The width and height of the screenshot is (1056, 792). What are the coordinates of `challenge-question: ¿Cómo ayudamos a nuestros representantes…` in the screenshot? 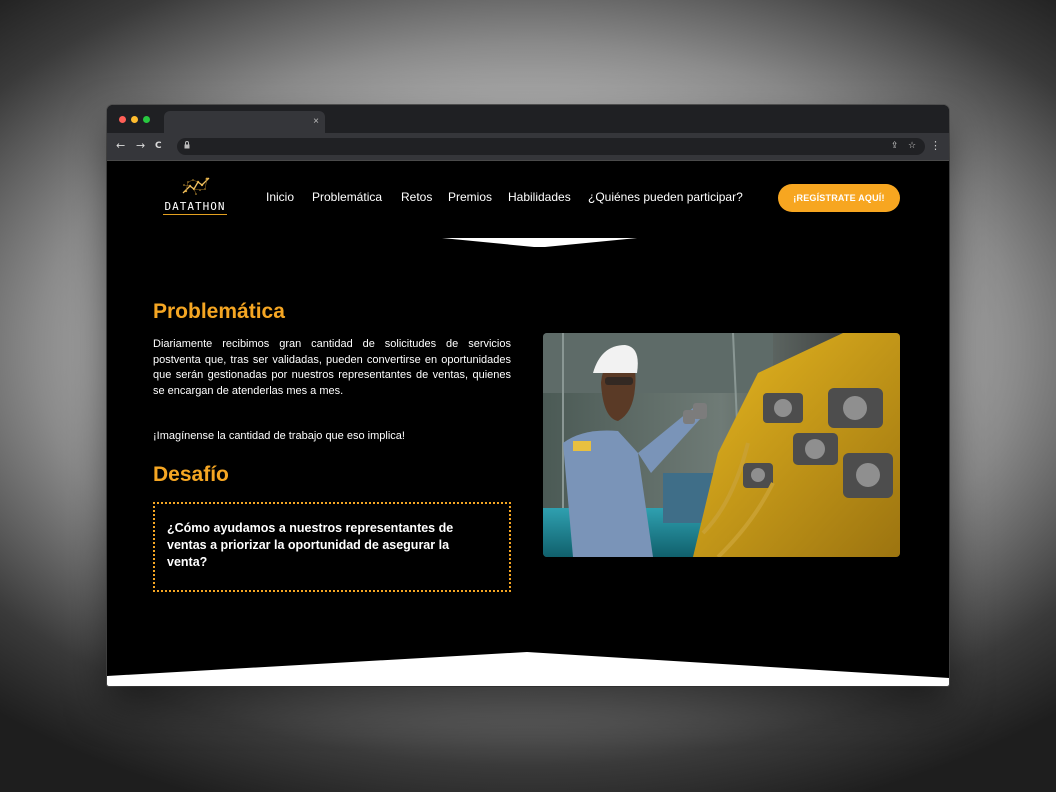 It's located at (310, 545).